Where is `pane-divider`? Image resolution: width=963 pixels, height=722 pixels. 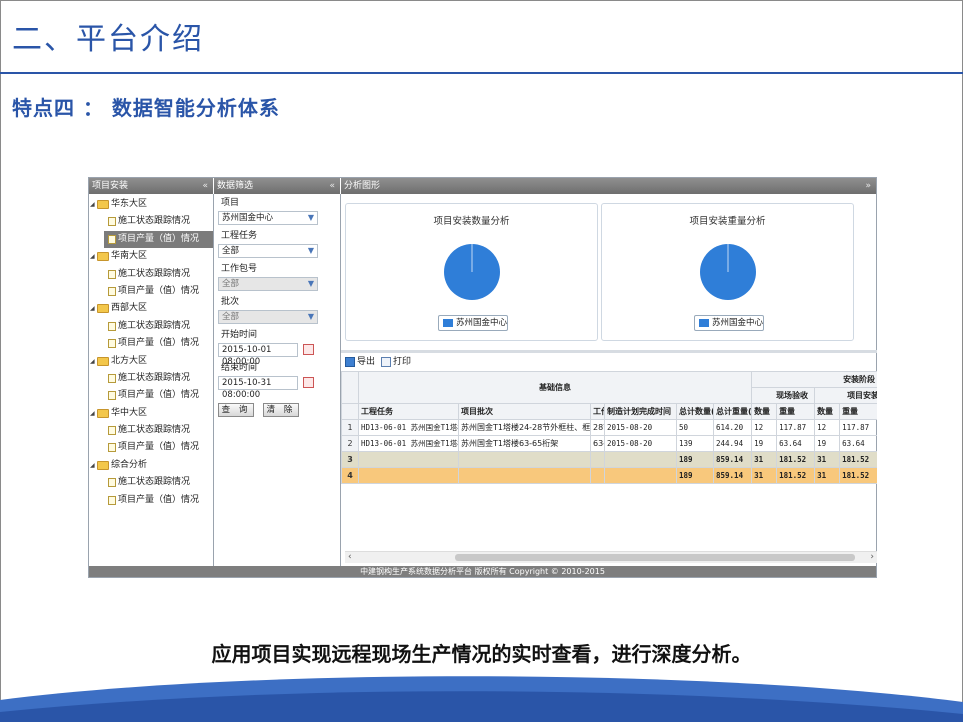 pane-divider is located at coordinates (213, 380).